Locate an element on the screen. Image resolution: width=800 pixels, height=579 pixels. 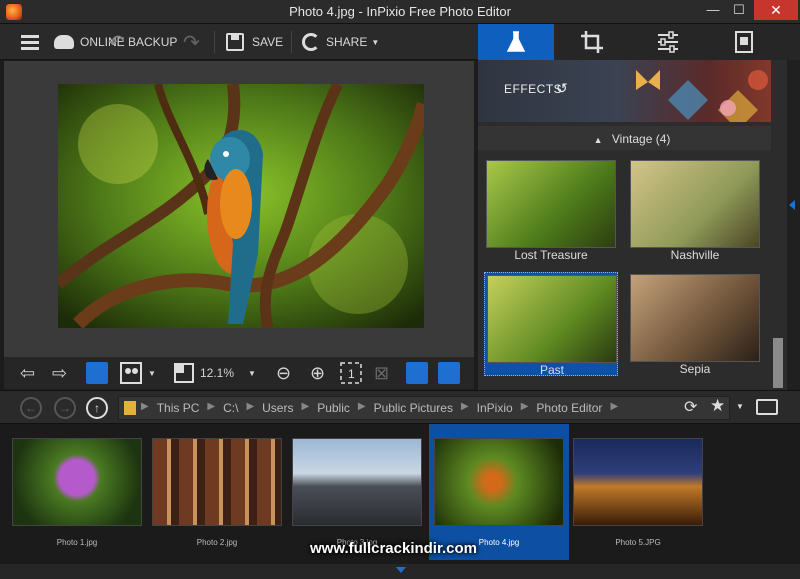
single-view-button is located at coordinates (97, 373).